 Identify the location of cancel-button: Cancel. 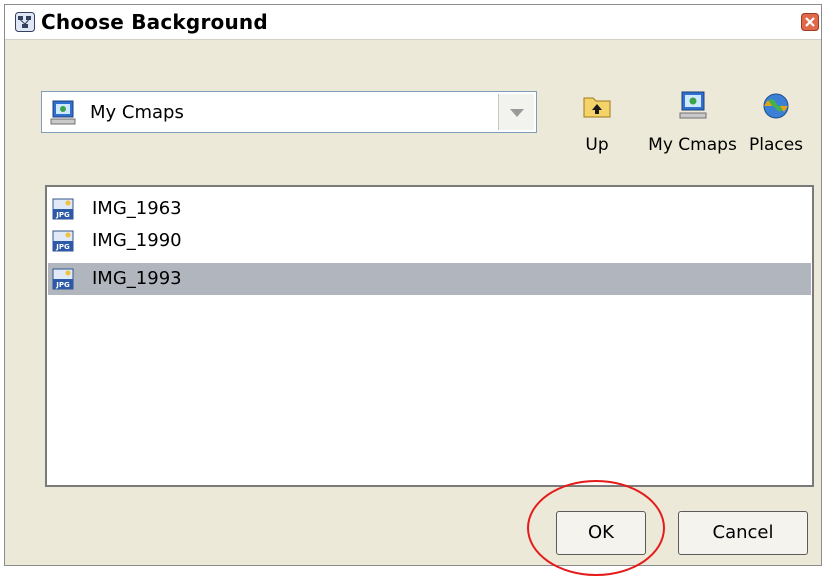
(743, 533).